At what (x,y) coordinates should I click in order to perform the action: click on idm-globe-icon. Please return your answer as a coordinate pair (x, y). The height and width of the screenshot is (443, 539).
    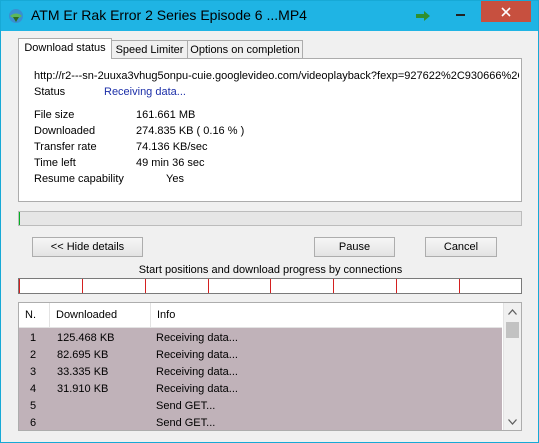
    Looking at the image, I should click on (16, 16).